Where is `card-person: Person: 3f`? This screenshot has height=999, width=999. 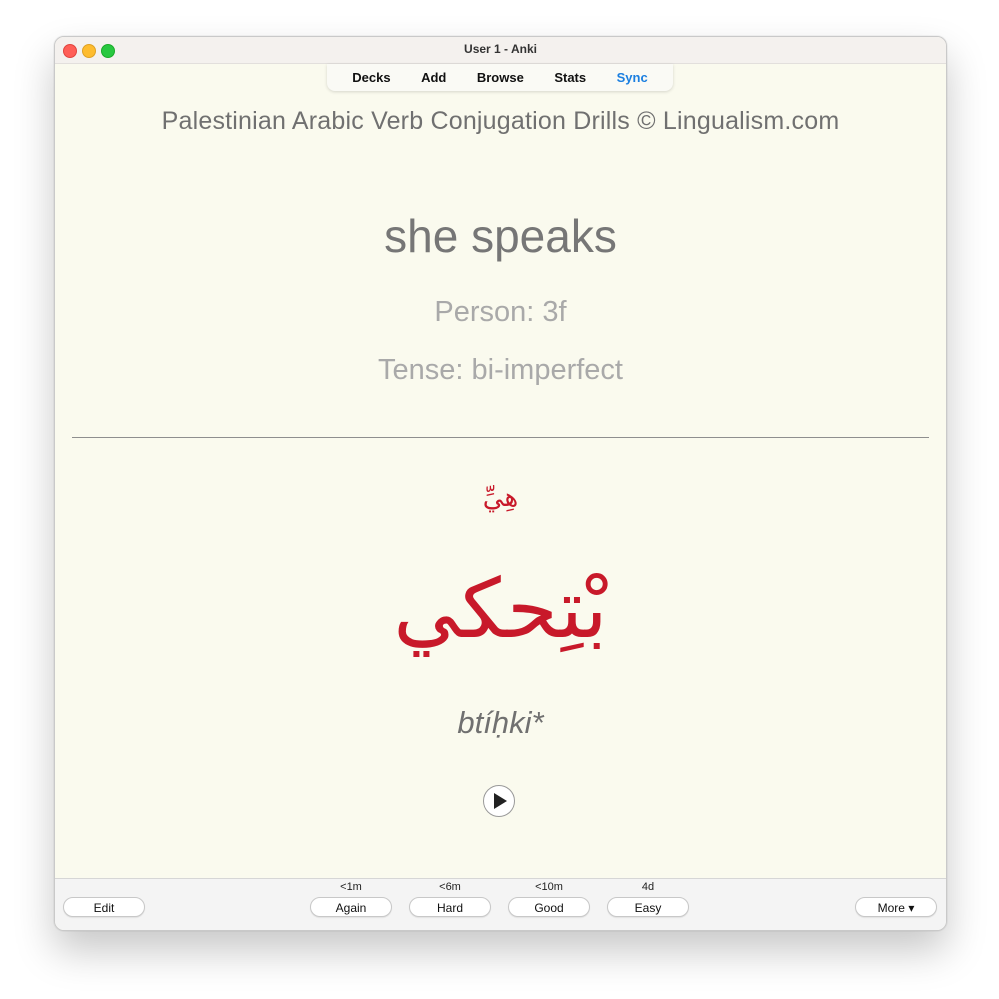
card-person: Person: 3f is located at coordinates (500, 312).